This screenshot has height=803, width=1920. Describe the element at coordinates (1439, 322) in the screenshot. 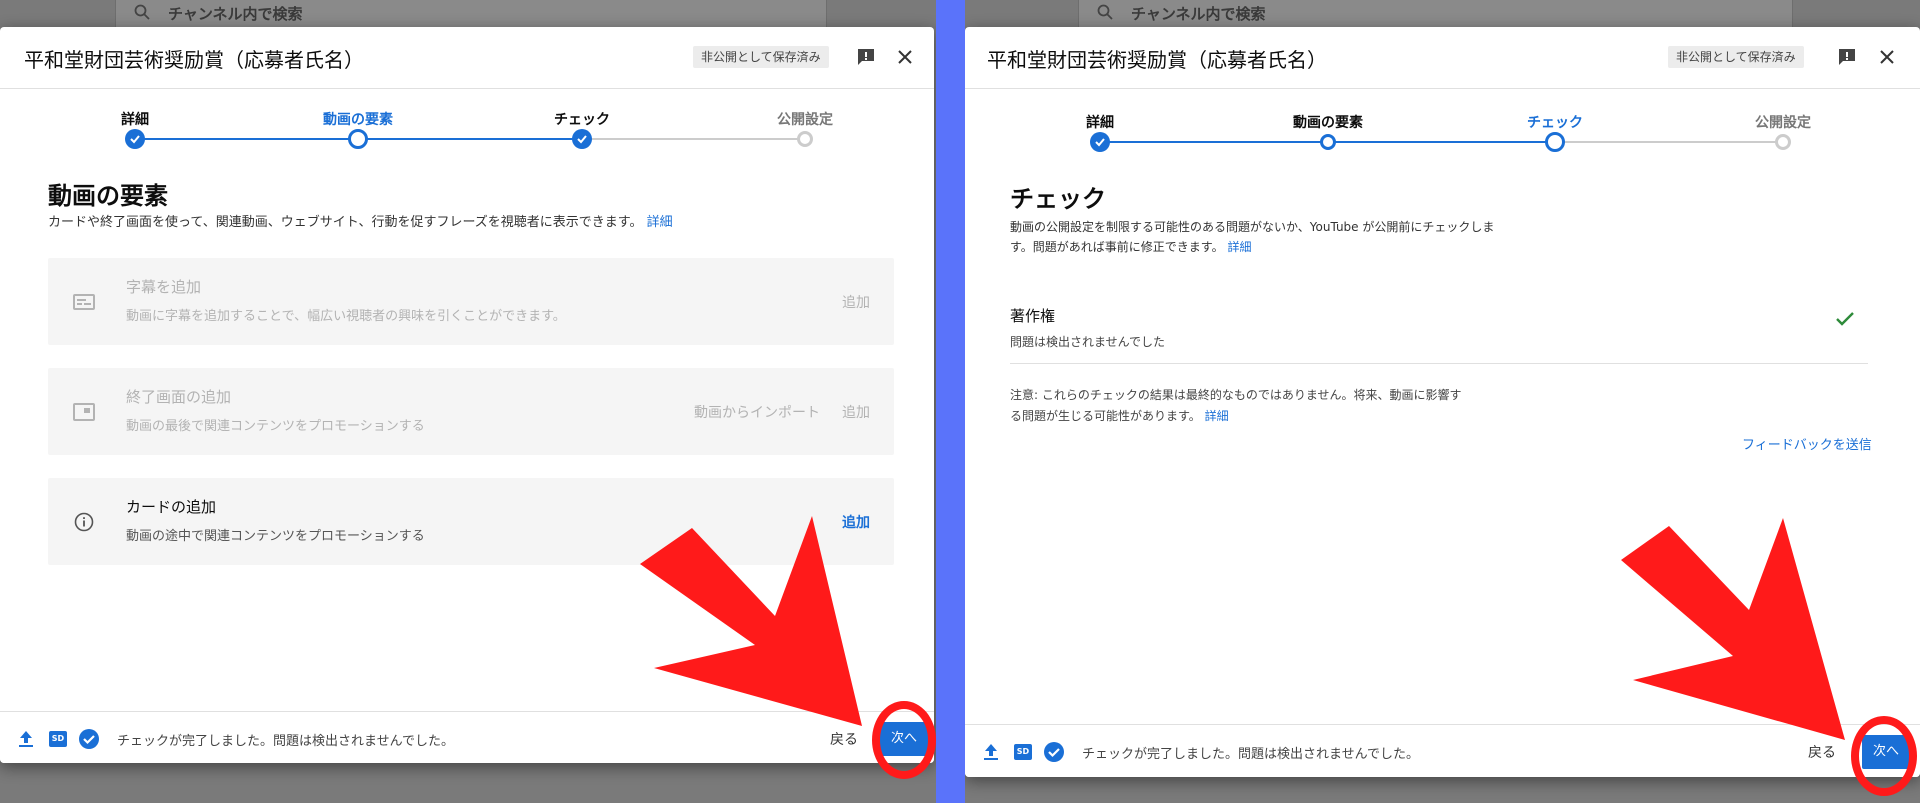

I see `copyright-check-row: 著作権 問題は検出されませんでした` at that location.